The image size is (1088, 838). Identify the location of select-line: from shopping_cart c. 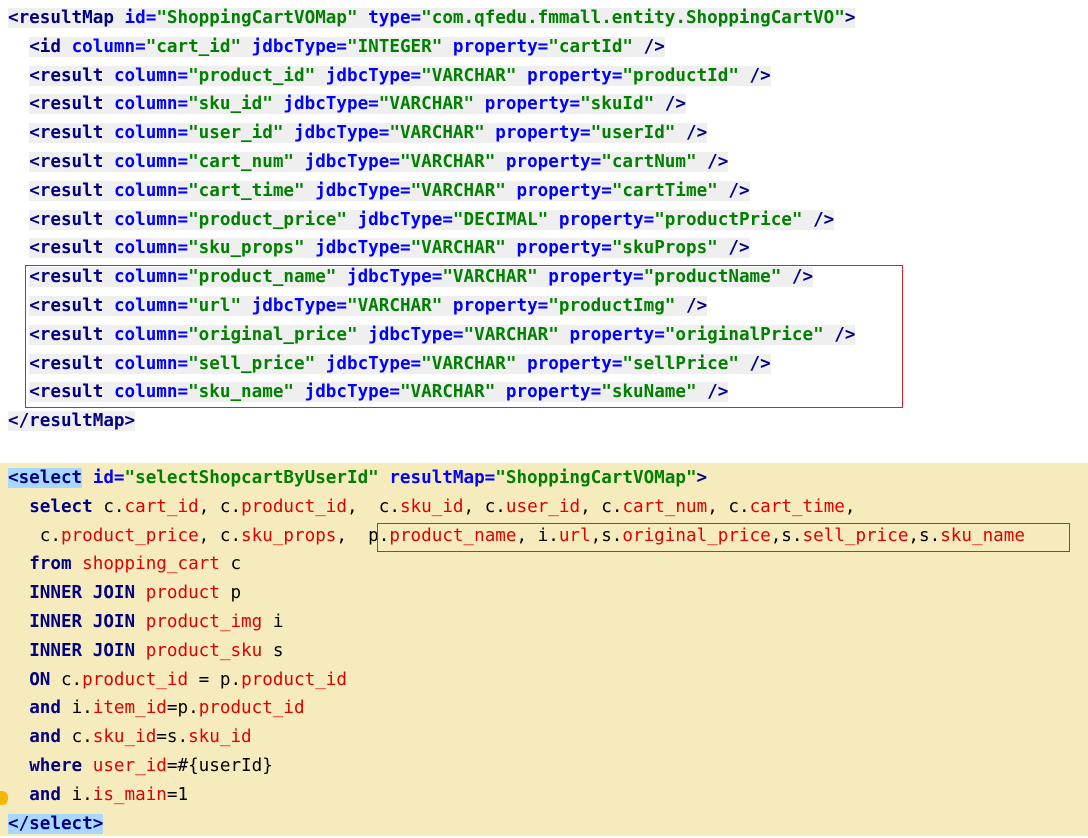
(544, 564).